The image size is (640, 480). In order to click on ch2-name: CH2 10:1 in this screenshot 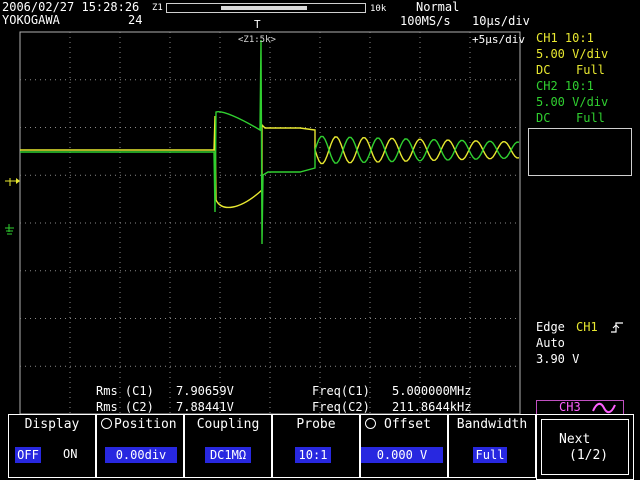, I will do `click(565, 86)`.